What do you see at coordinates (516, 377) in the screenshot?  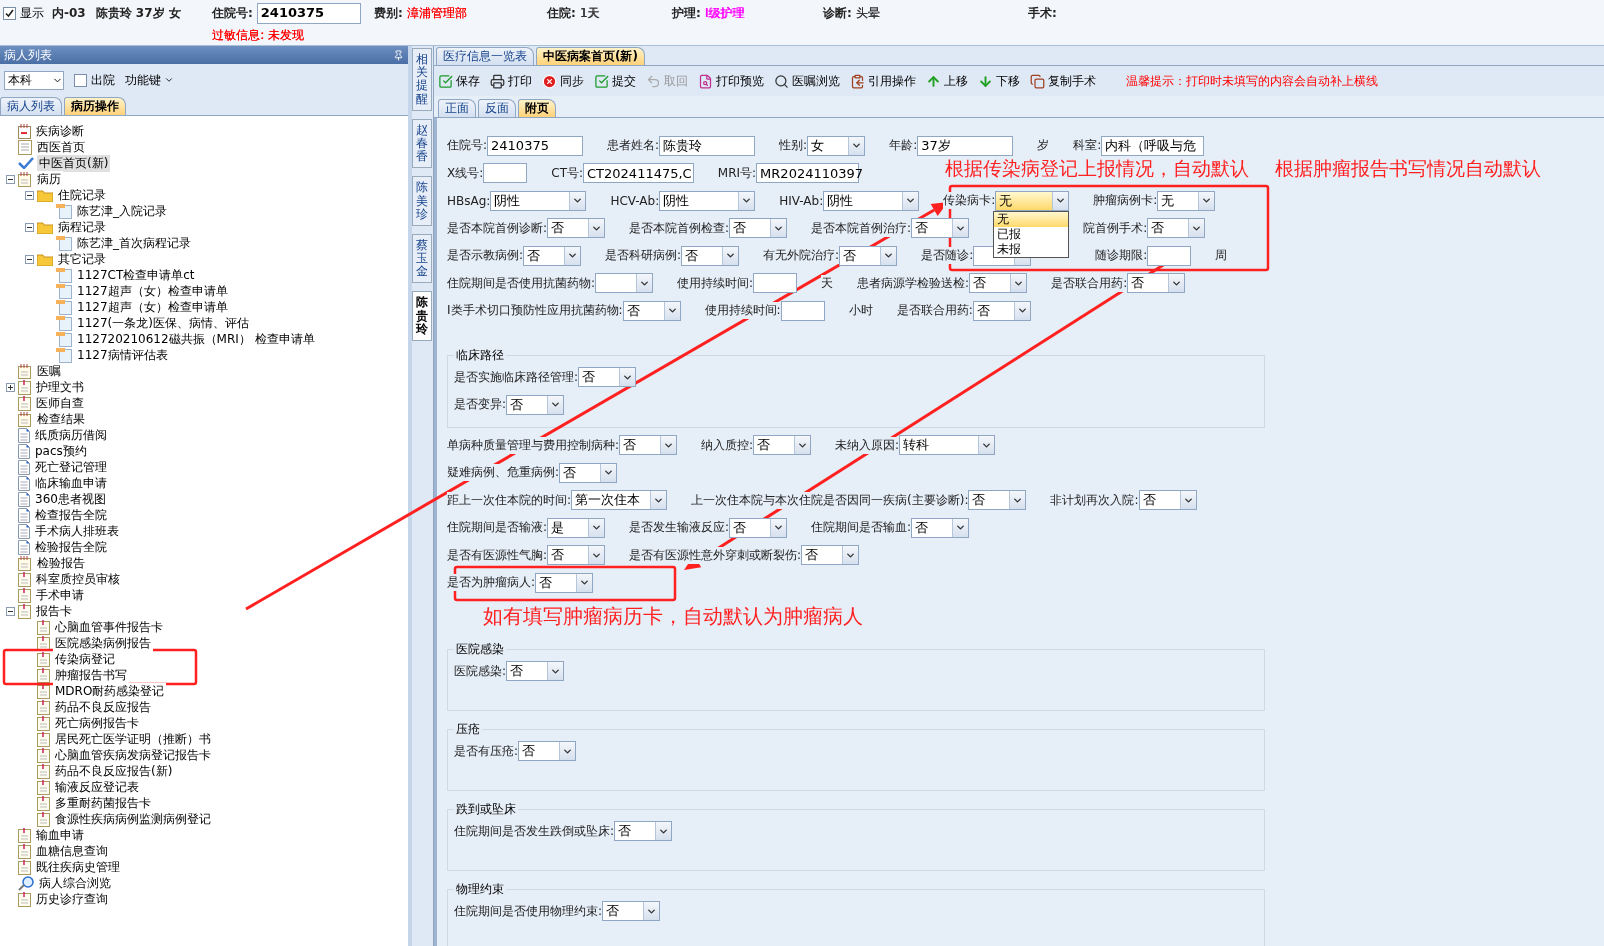 I see `field-label: 是否实施临床路径管理:` at bounding box center [516, 377].